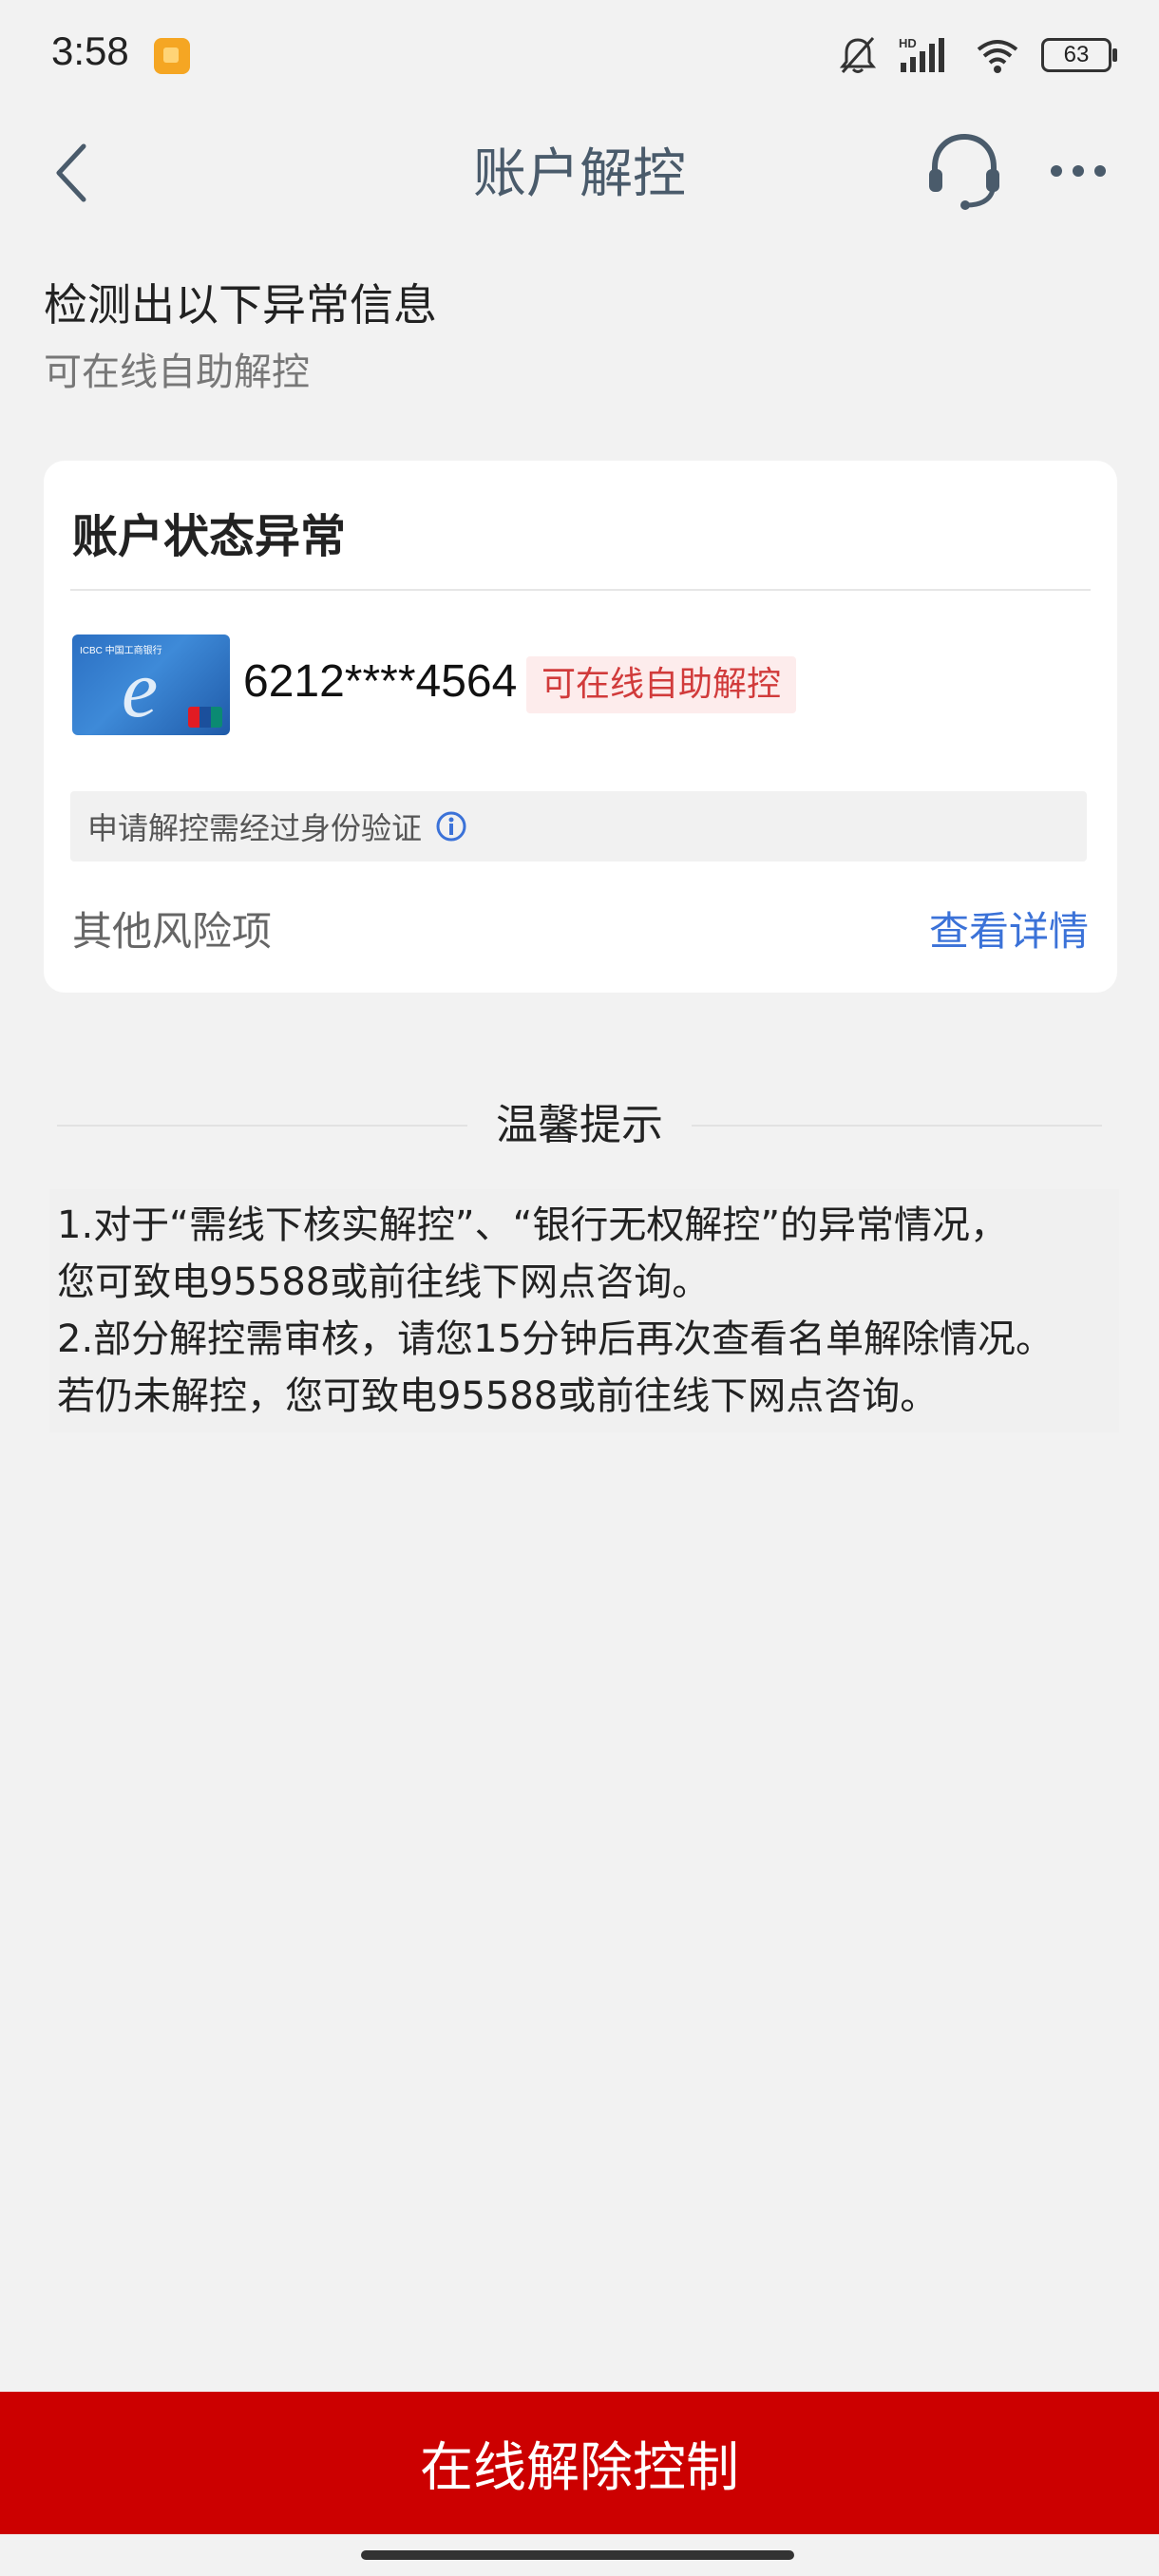 The image size is (1159, 2576). What do you see at coordinates (579, 2463) in the screenshot?
I see `online-unlock-button: 在线解除控制` at bounding box center [579, 2463].